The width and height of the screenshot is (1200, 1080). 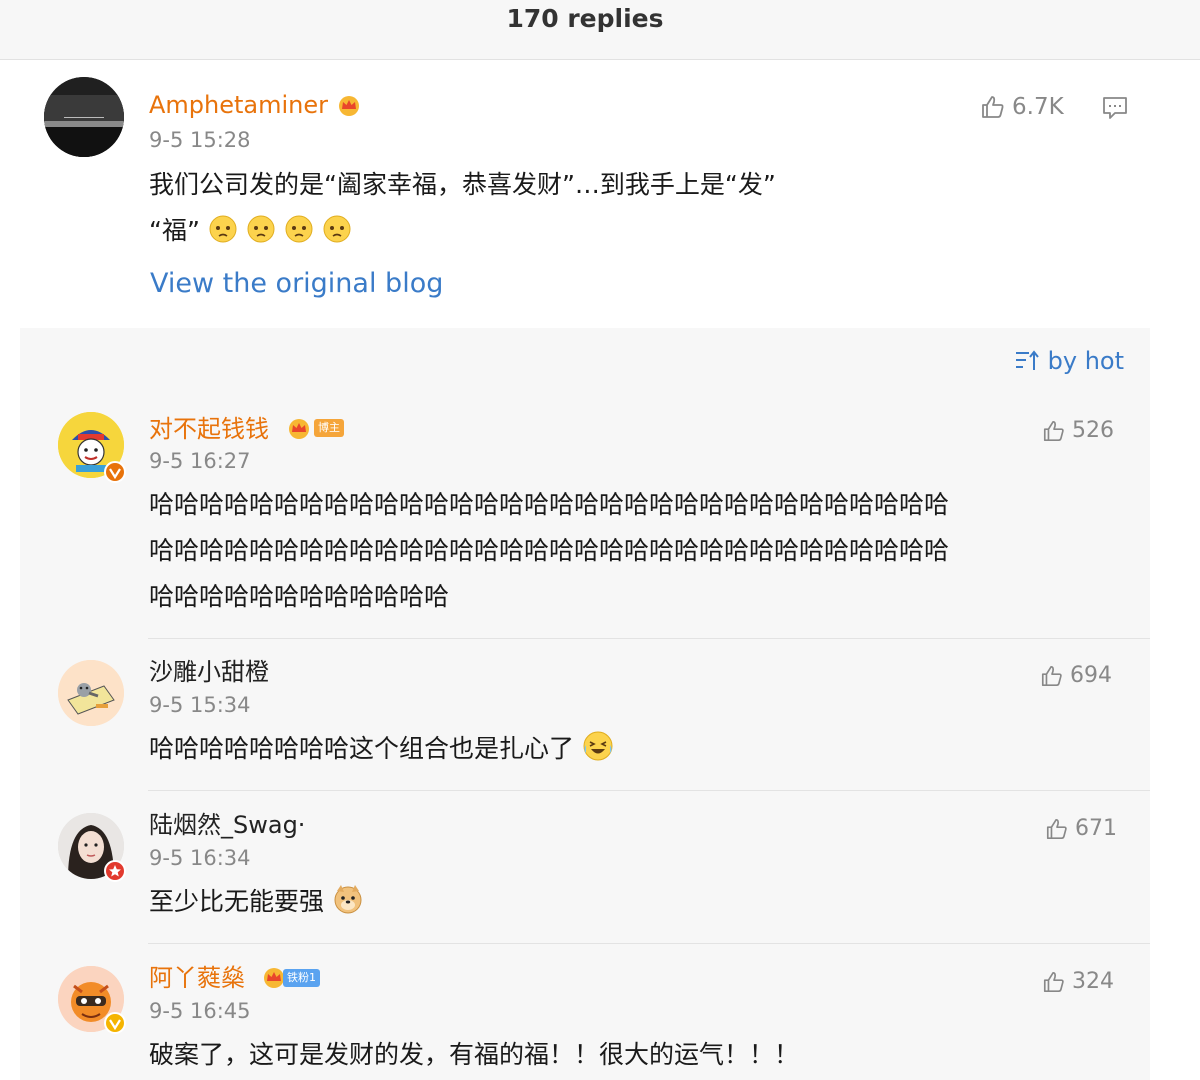 What do you see at coordinates (209, 429) in the screenshot?
I see `commenter-name: 对不起钱钱` at bounding box center [209, 429].